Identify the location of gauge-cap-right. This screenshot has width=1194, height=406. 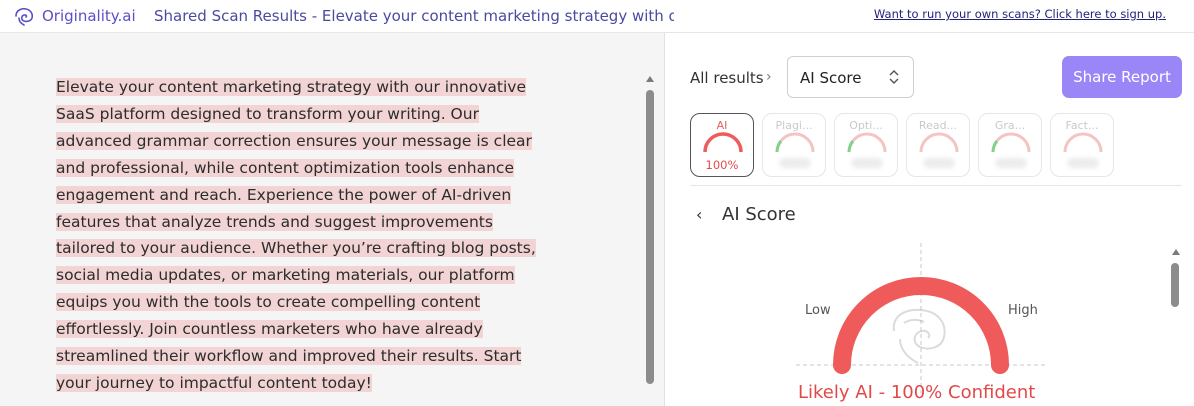
(1000, 365).